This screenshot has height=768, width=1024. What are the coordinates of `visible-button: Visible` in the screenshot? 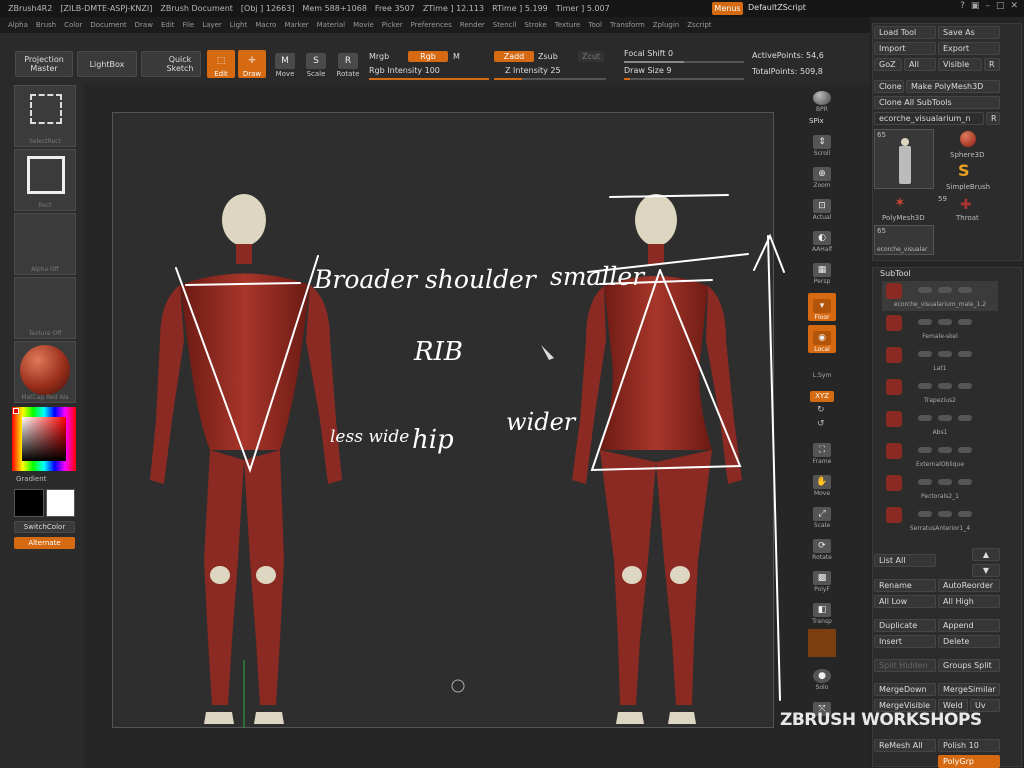 It's located at (960, 64).